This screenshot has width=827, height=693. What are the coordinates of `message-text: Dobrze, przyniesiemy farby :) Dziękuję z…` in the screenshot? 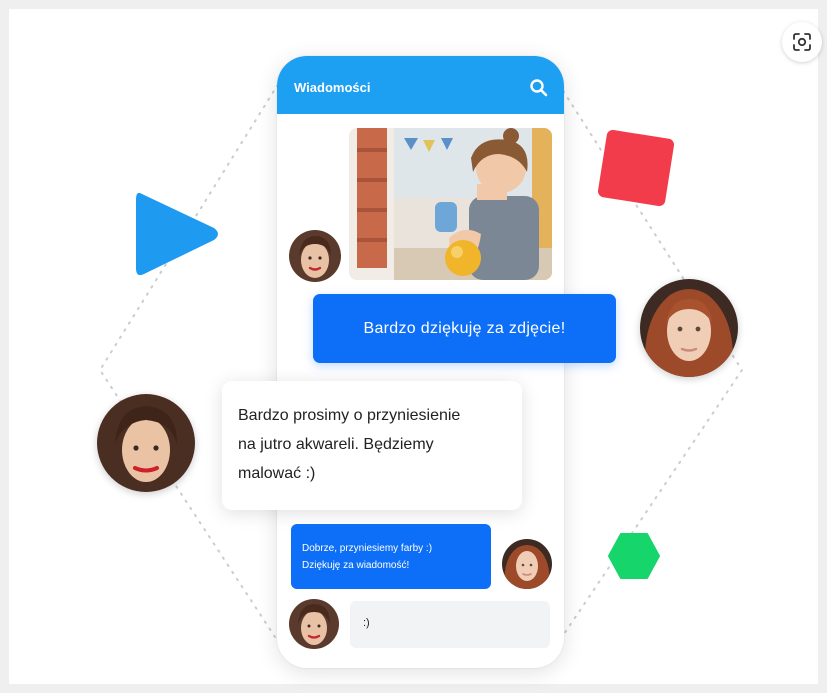 It's located at (367, 557).